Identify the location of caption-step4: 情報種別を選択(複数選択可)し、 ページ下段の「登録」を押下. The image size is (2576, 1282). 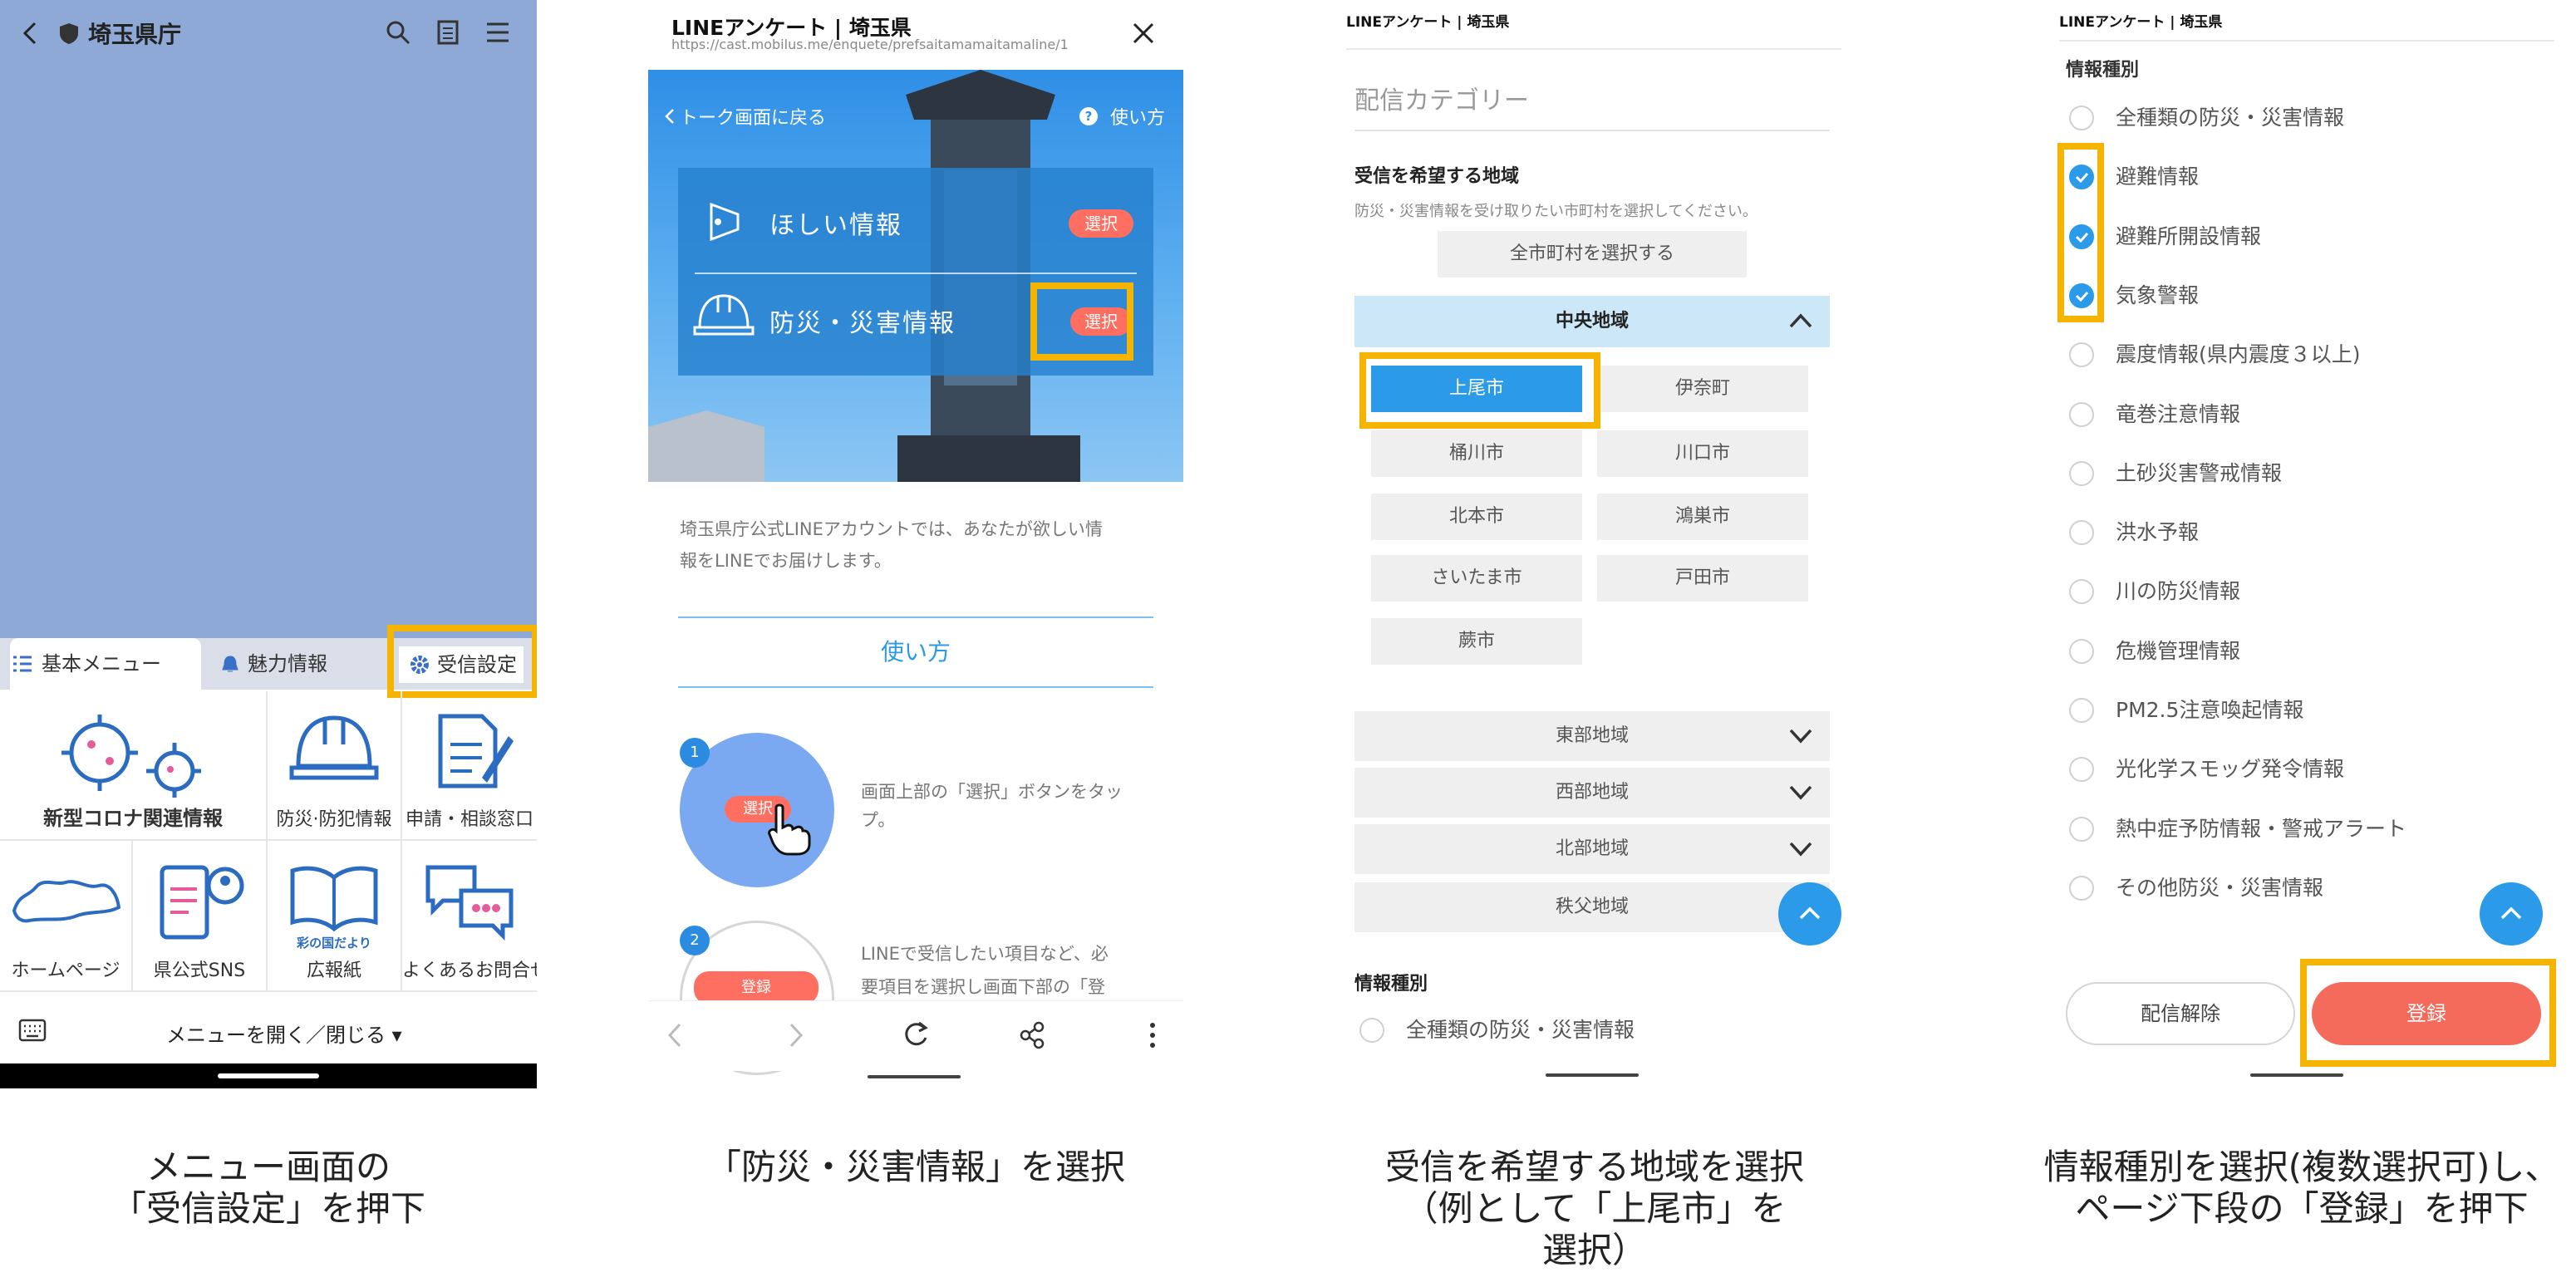
(2301, 1188).